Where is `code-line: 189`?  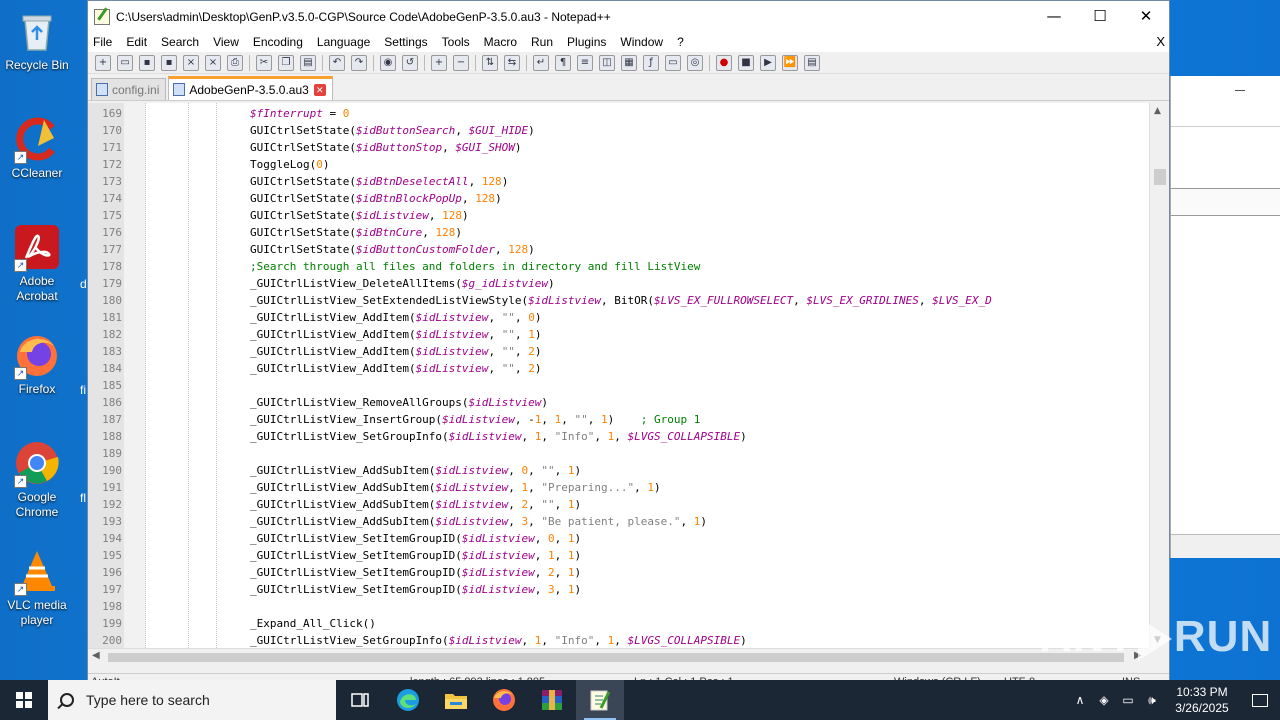 code-line: 189 is located at coordinates (618, 453).